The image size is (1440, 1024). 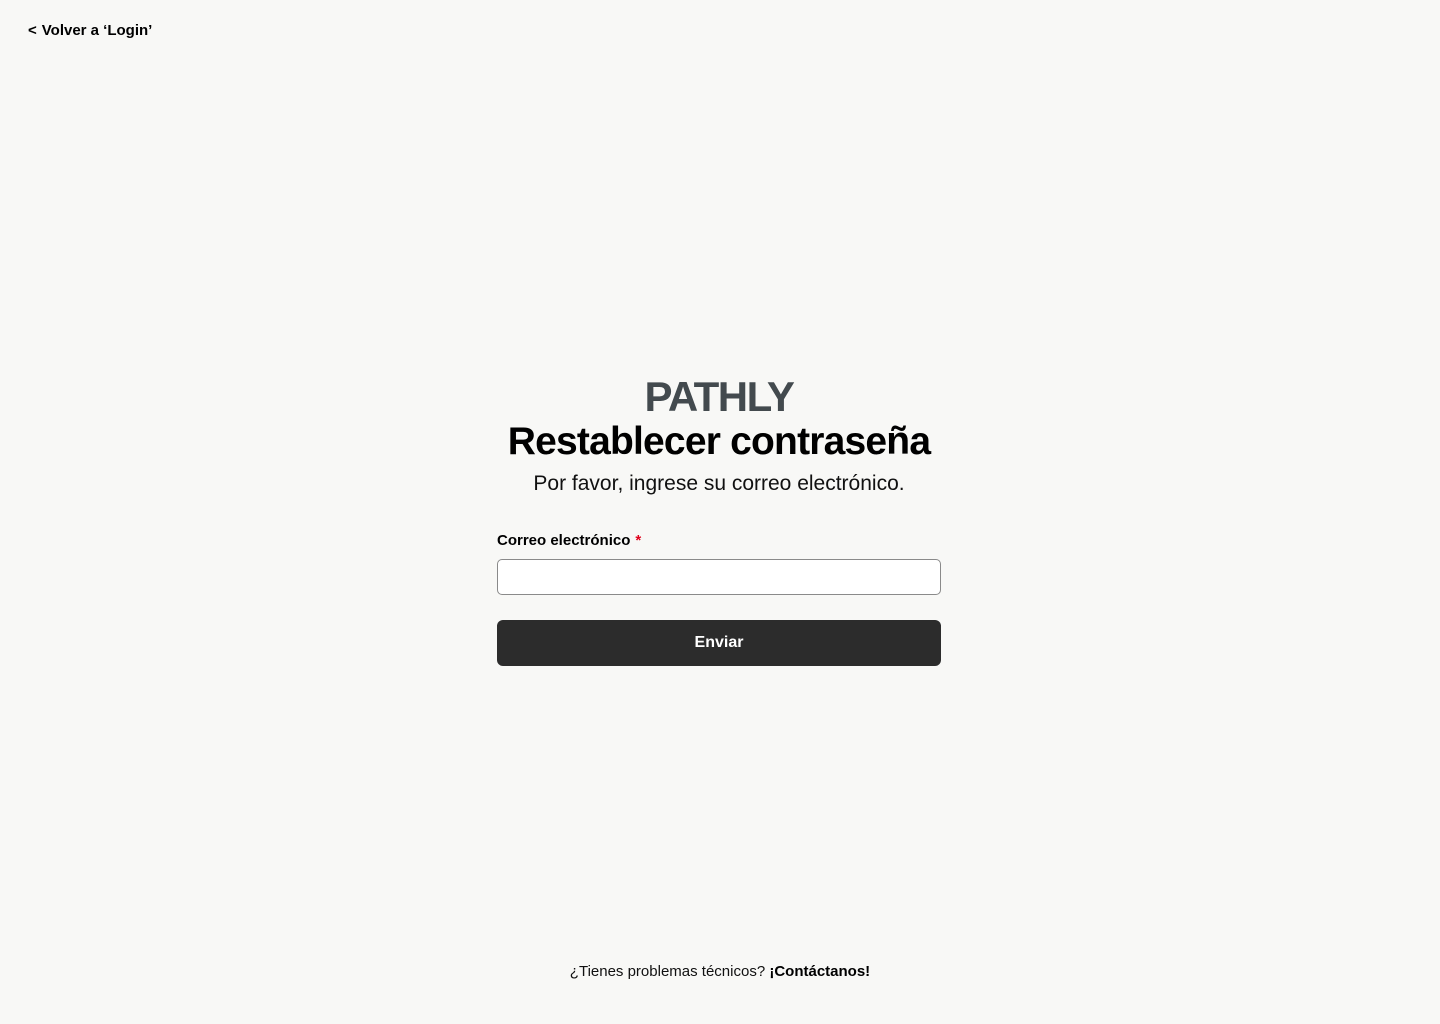 I want to click on back-to-login-link: < Volver a ‘Login’, so click(x=90, y=30).